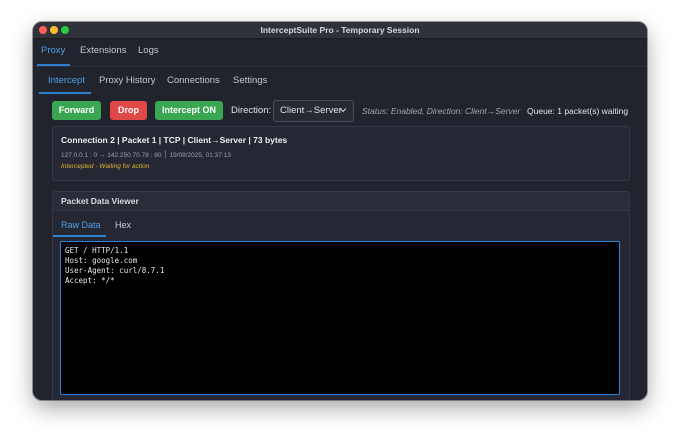 The height and width of the screenshot is (444, 680). What do you see at coordinates (311, 110) in the screenshot?
I see `direction-select-value: Client→Server` at bounding box center [311, 110].